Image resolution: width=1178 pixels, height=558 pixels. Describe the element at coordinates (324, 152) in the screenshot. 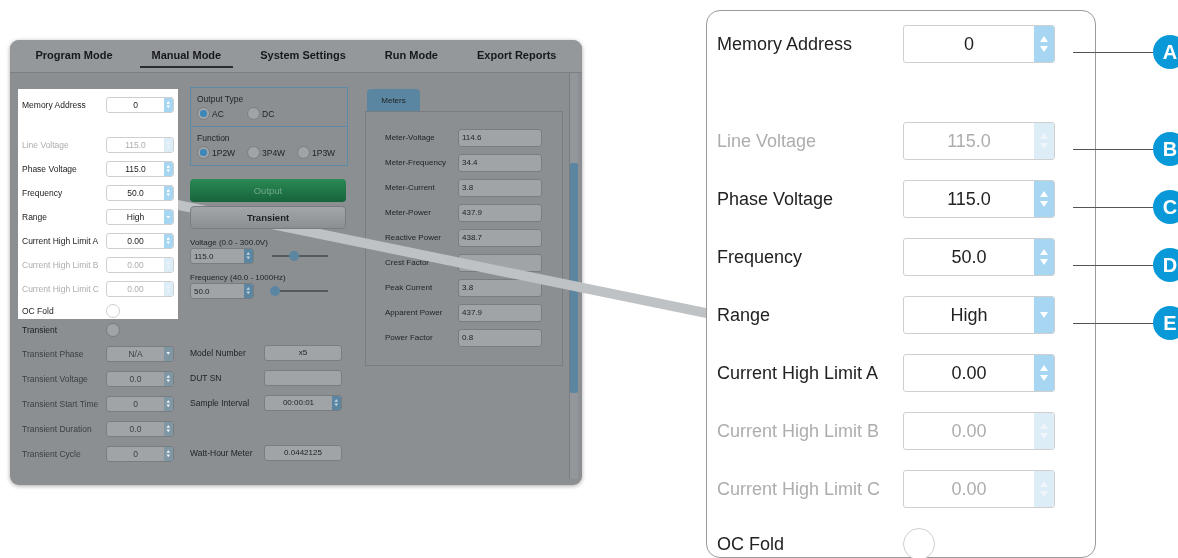

I see `option-label: 1P3W` at that location.